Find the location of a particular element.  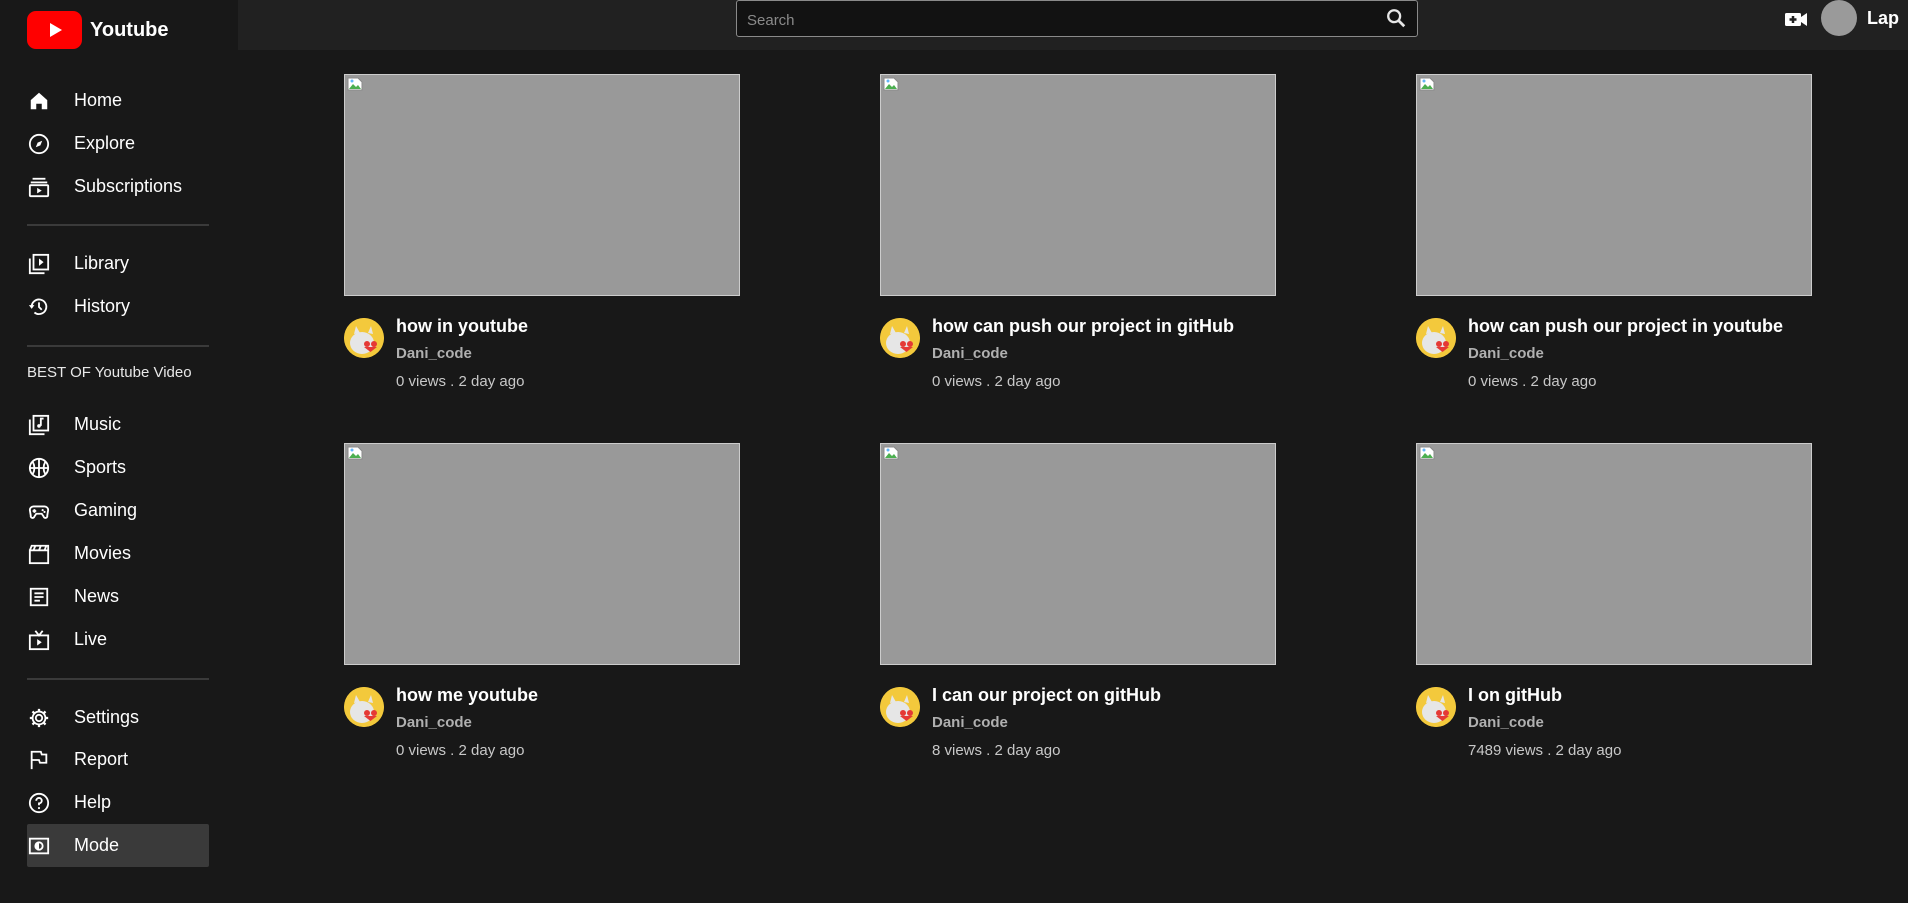

sidebar-item-home: Home is located at coordinates (118, 100).